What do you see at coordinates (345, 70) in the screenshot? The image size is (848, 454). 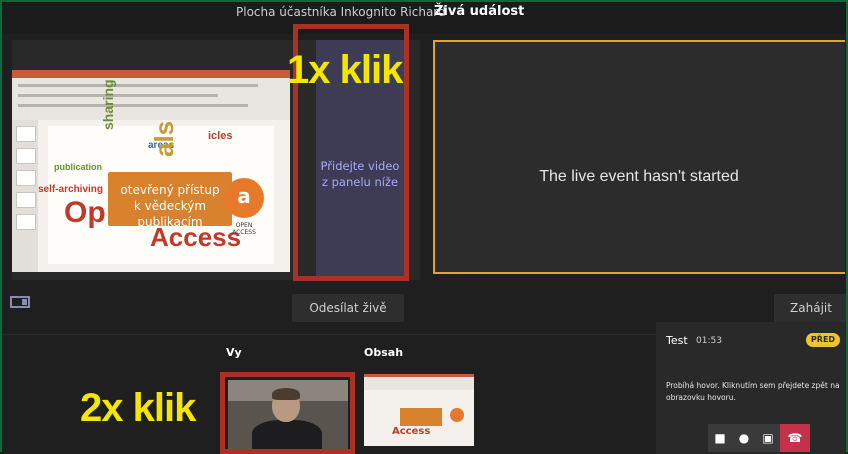 I see `annotation-1x-click: 1x klik` at bounding box center [345, 70].